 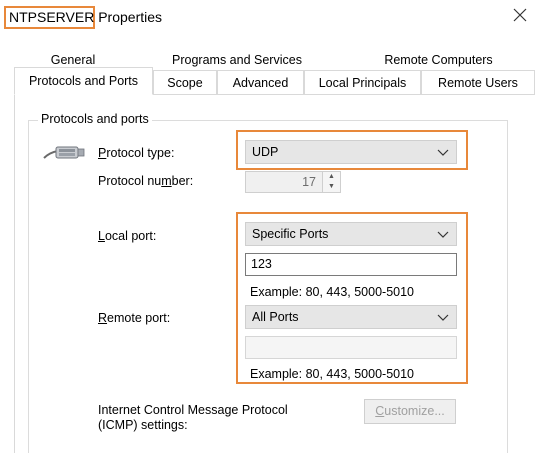 I want to click on local-port-value: Specific Ports, so click(x=290, y=234).